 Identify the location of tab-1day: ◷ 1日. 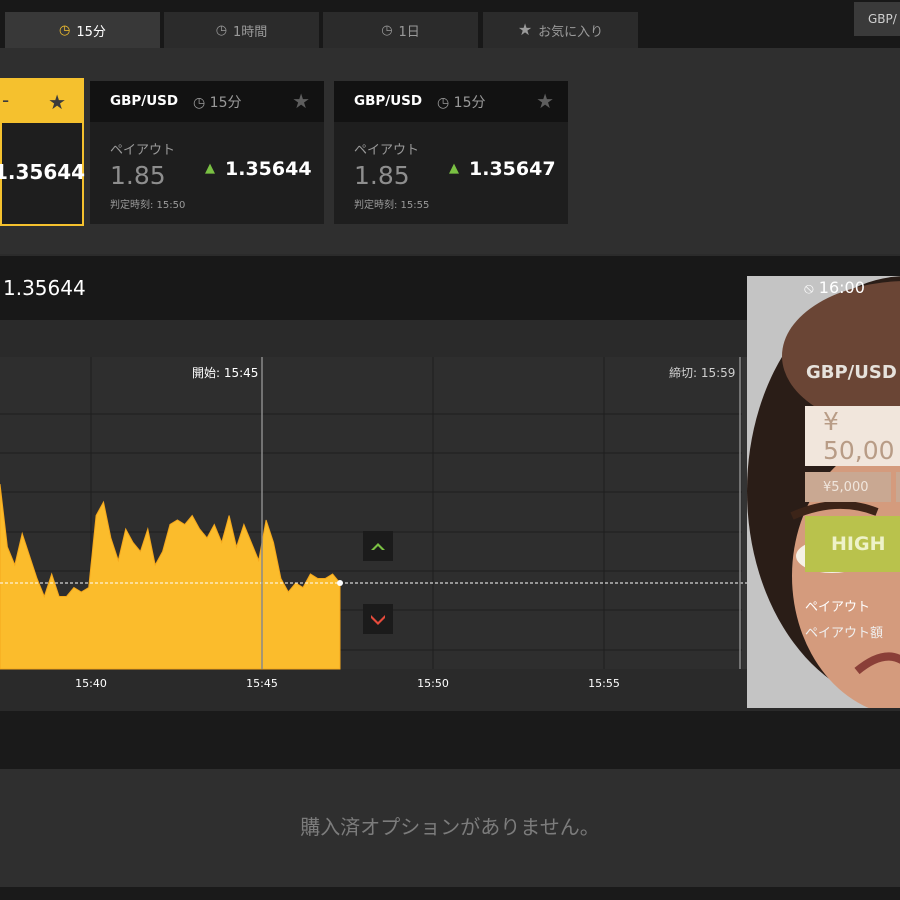
(400, 30).